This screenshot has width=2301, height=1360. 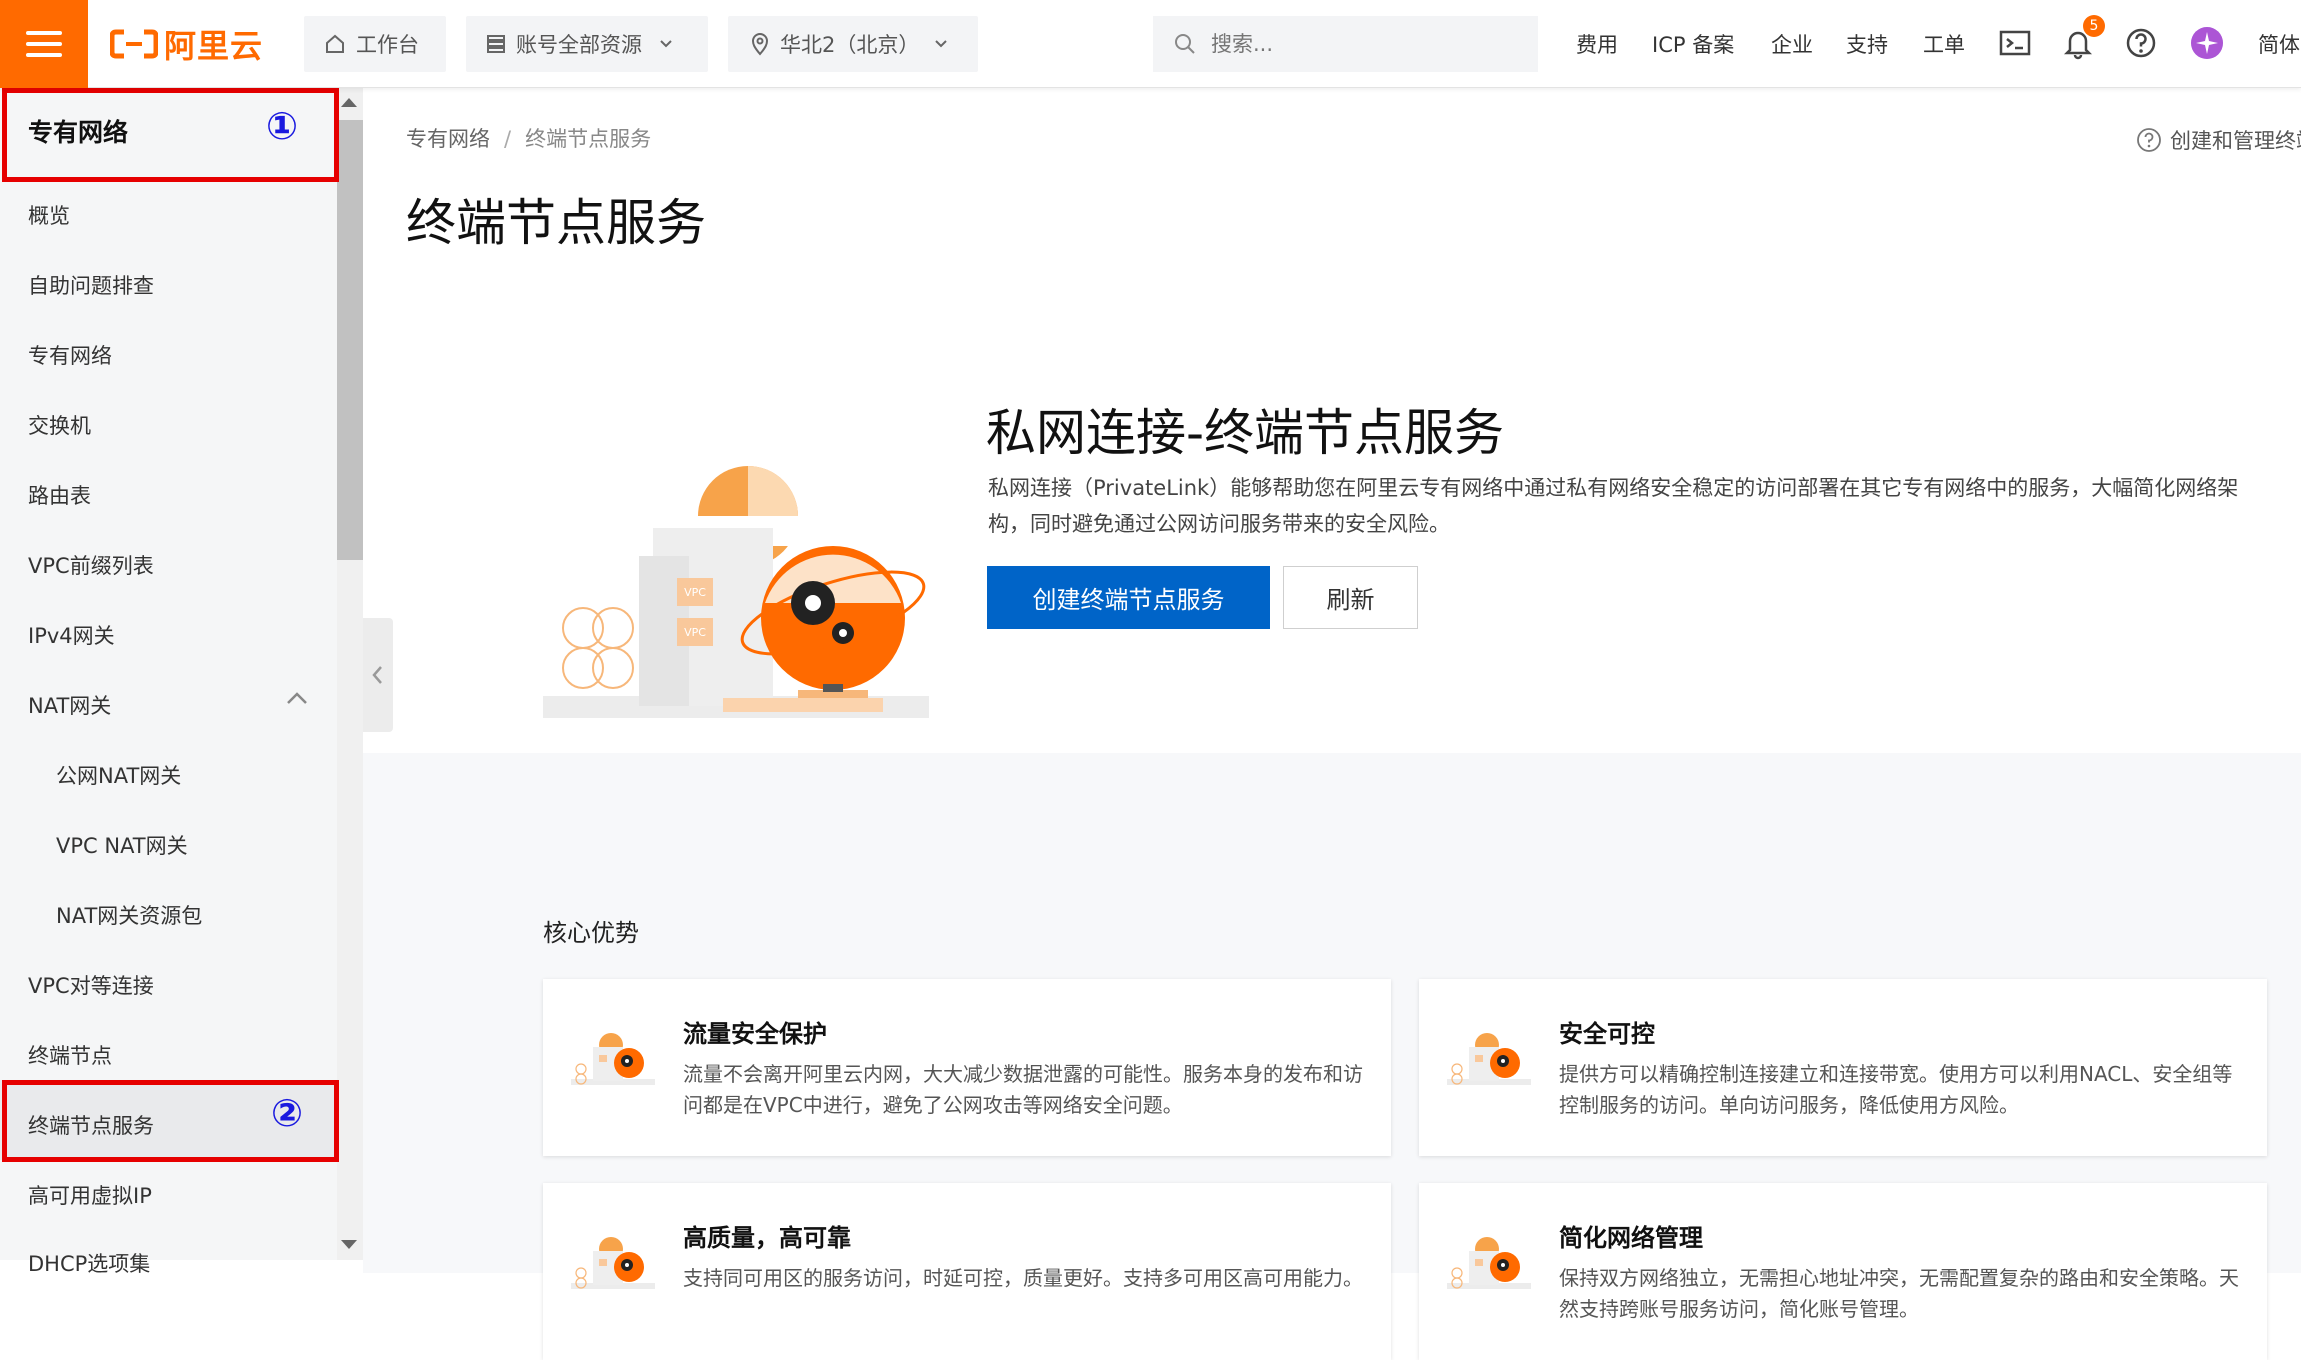 What do you see at coordinates (591, 933) in the screenshot?
I see `advantages-heading: 核心优势` at bounding box center [591, 933].